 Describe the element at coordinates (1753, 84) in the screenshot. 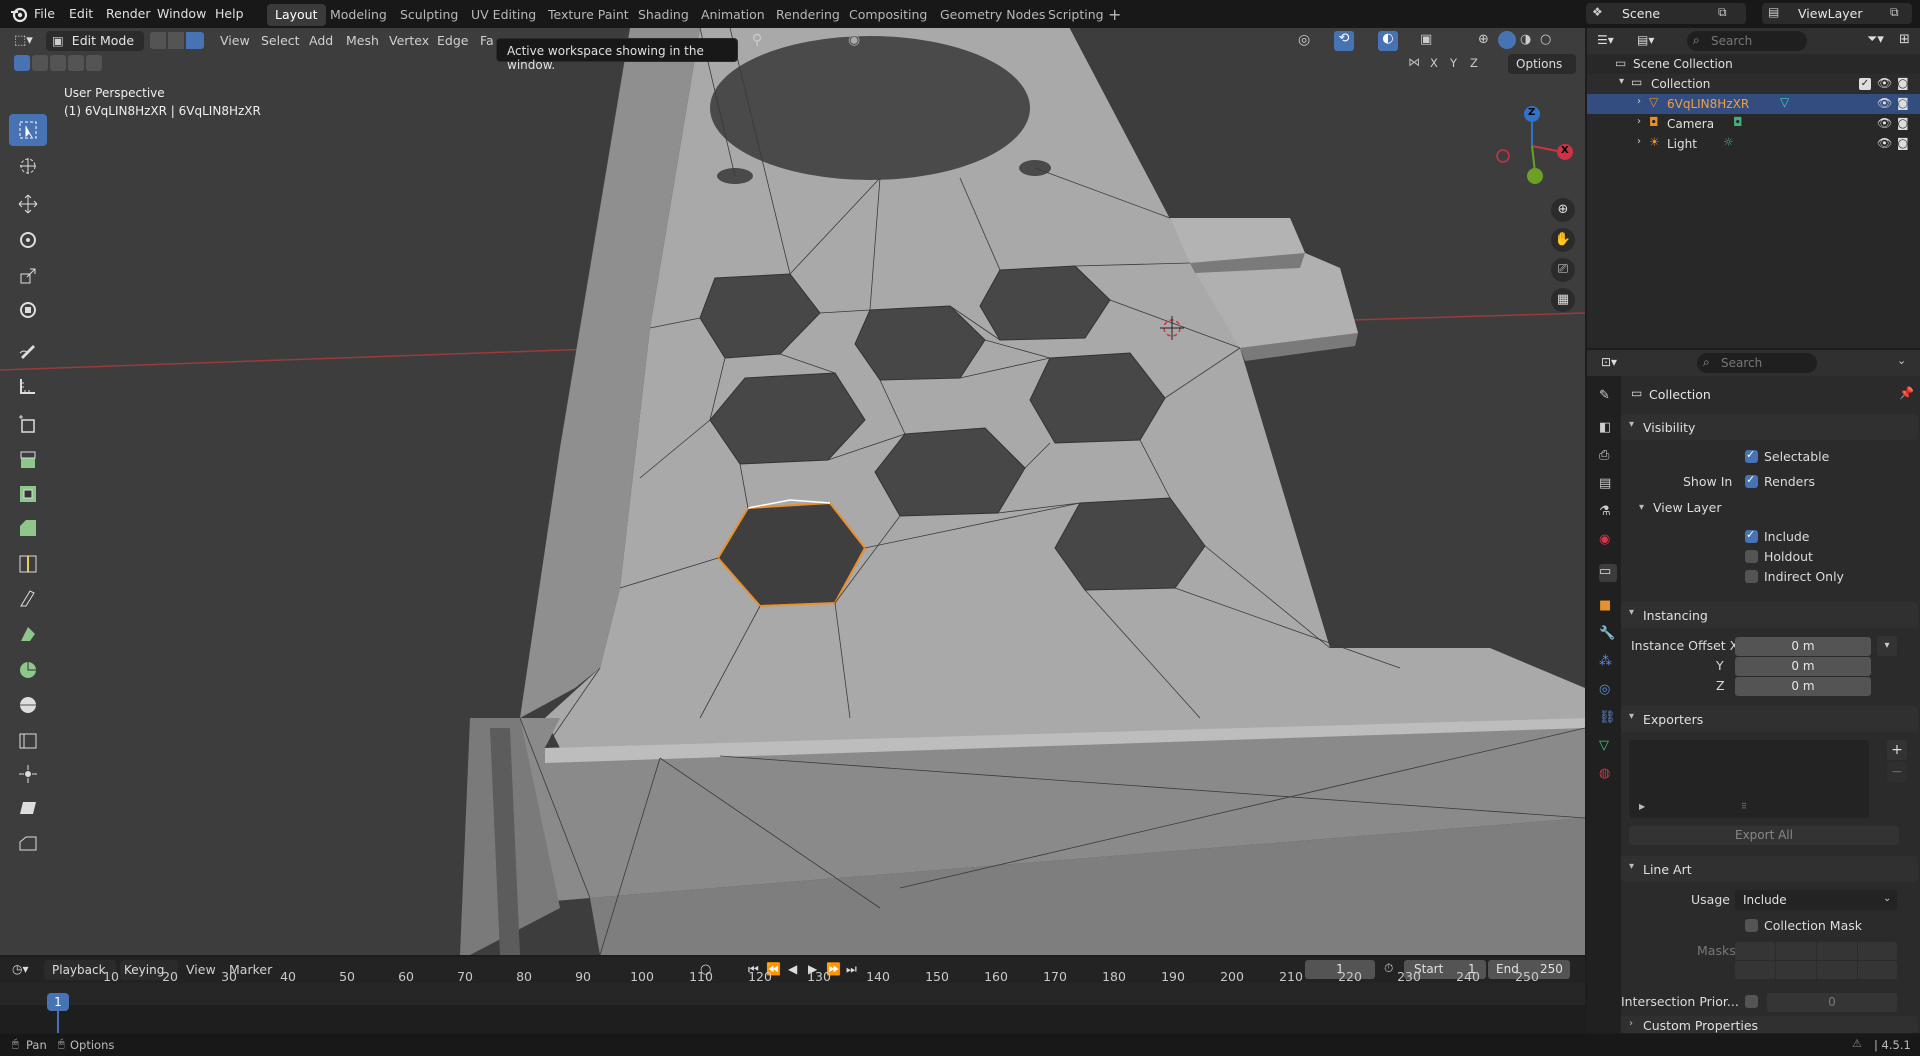

I see `outliner-row-collection: ▾ ▭ Collection ✓ 👁 ◙` at that location.